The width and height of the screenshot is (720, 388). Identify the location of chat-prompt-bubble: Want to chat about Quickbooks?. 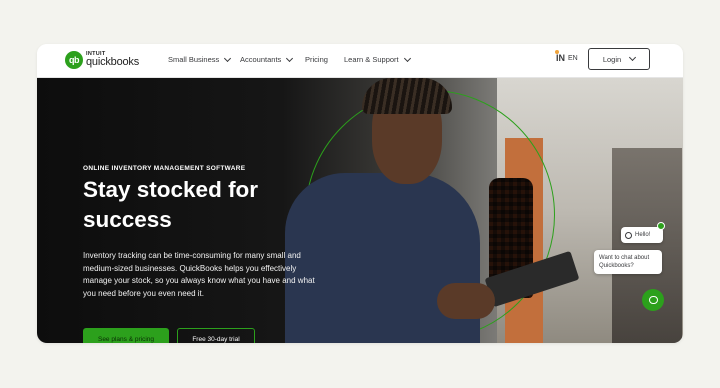
(628, 262).